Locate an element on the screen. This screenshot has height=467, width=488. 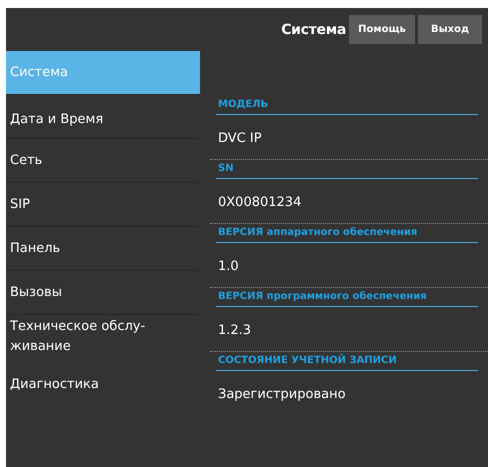
field-label: ВЕРСИЯ аппаратного обеспечения is located at coordinates (347, 233).